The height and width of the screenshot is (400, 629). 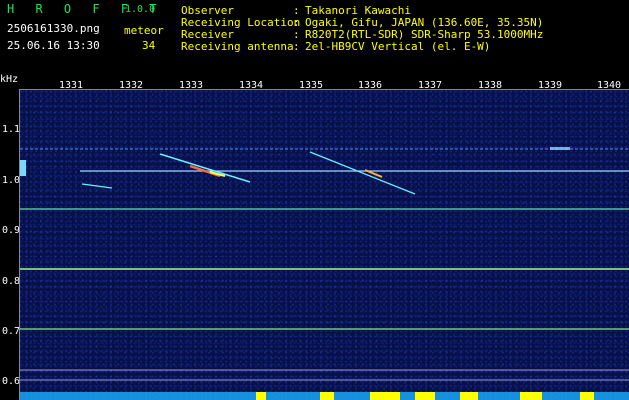 I want to click on antenna-label: Receiving antenna, so click(x=237, y=46).